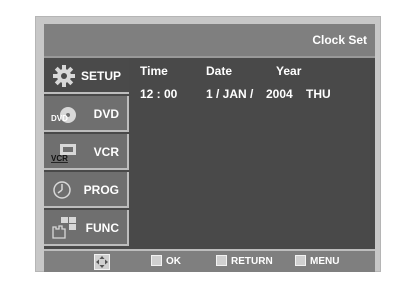  Describe the element at coordinates (62, 190) in the screenshot. I see `clock-icon` at that location.